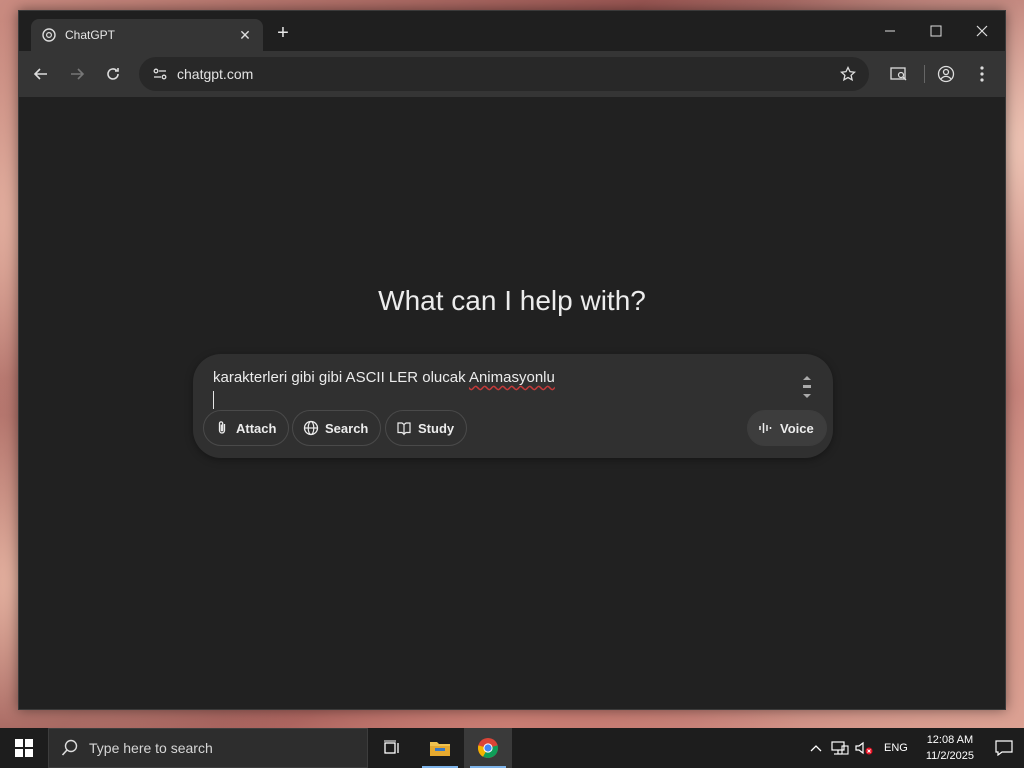 The height and width of the screenshot is (768, 1024). Describe the element at coordinates (69, 747) in the screenshot. I see `search-icon` at that location.